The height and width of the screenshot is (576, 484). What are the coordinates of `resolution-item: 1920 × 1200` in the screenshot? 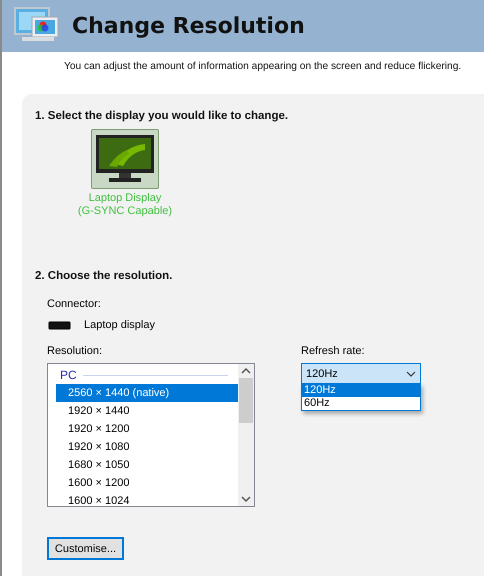 It's located at (147, 429).